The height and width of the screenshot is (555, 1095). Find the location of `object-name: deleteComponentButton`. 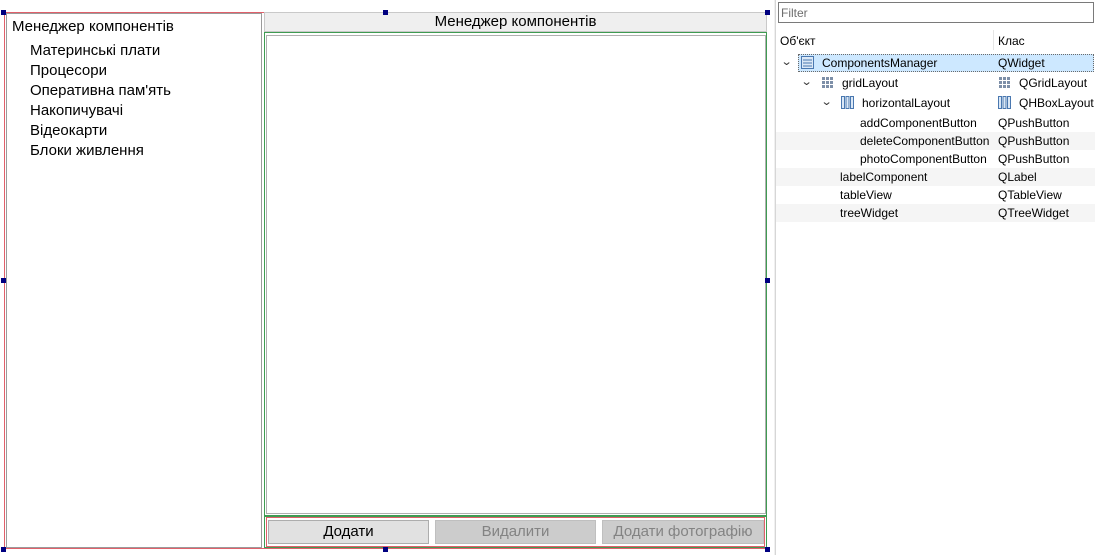

object-name: deleteComponentButton is located at coordinates (925, 141).